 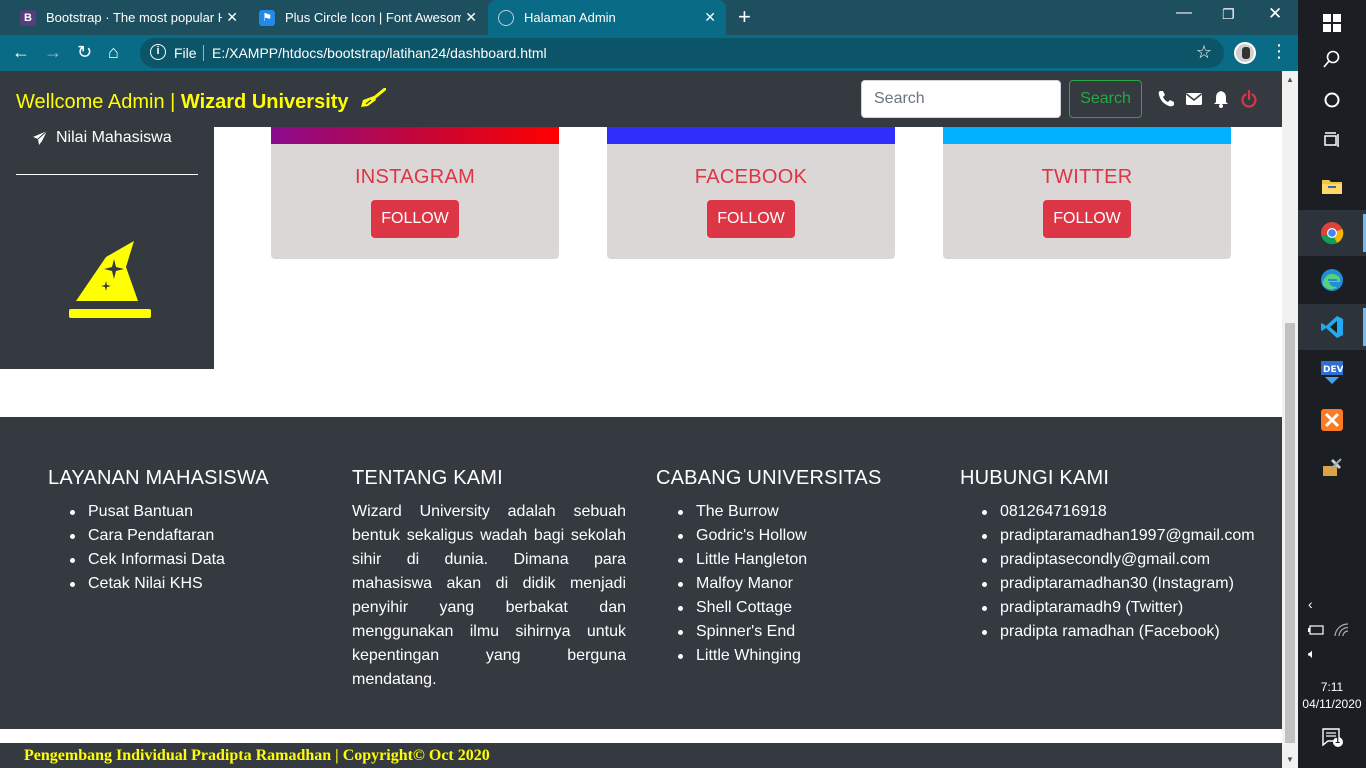 I want to click on follow-facebook-button: FOLLOW, so click(x=751, y=219).